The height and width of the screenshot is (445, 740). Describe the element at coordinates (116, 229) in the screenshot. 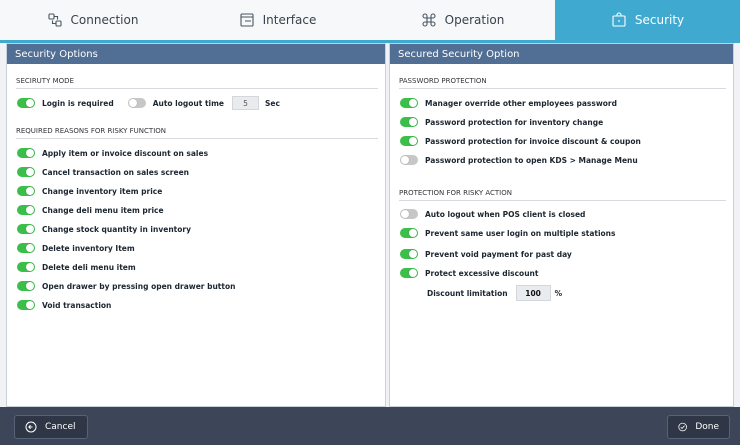

I see `toggle-label: Change stock quantity in inventory` at that location.